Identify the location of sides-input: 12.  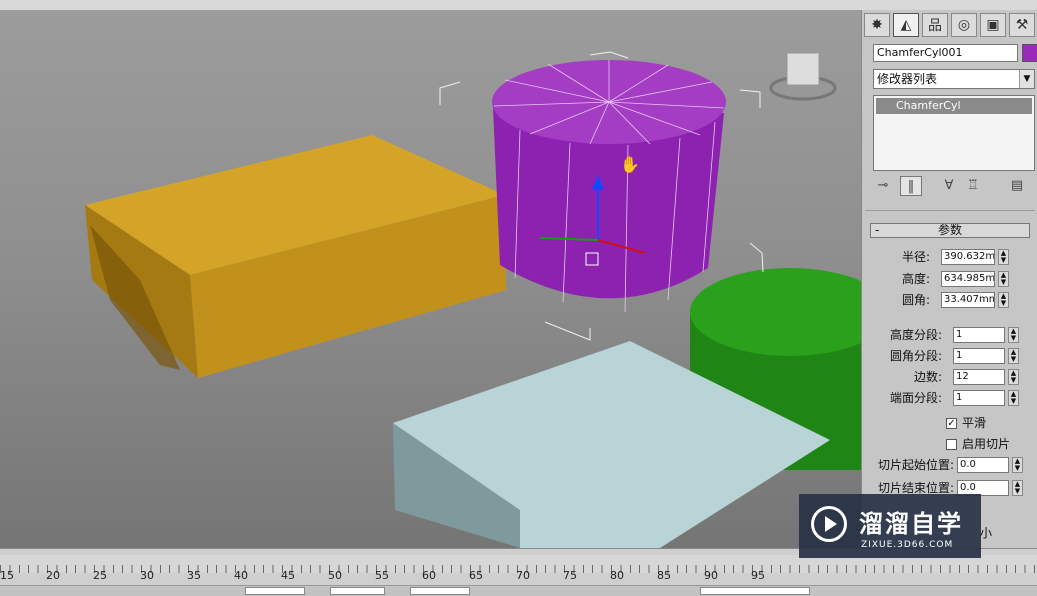
(979, 377).